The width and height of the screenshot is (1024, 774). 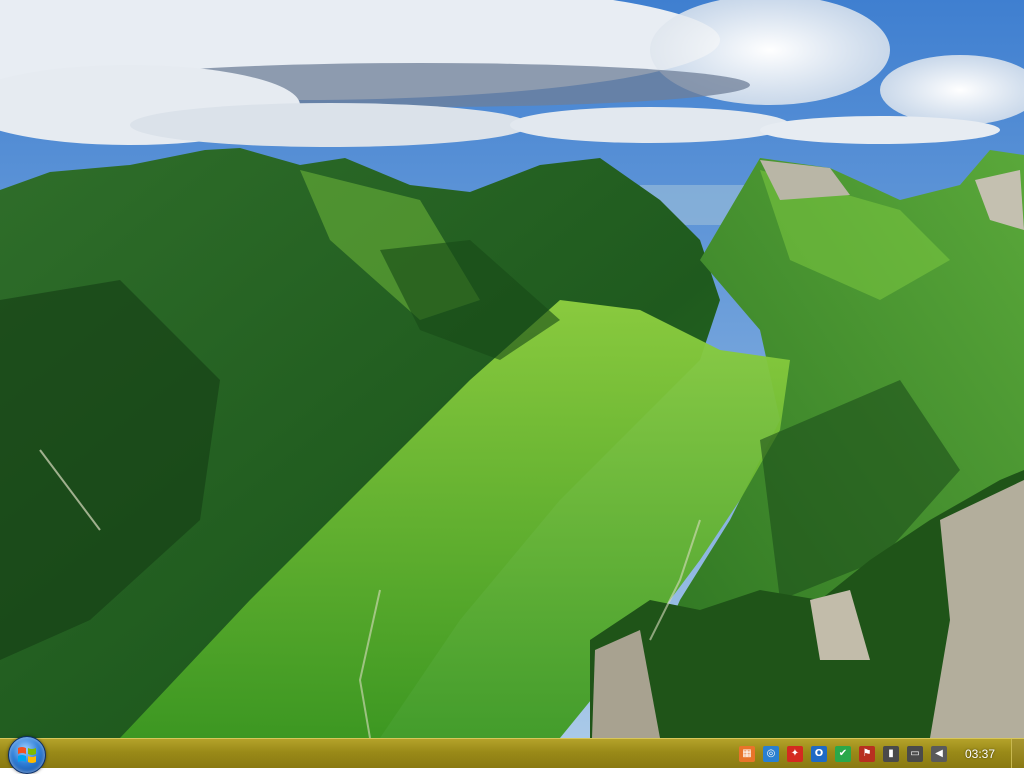 What do you see at coordinates (818, 753) in the screenshot?
I see `outlook-icon: O` at bounding box center [818, 753].